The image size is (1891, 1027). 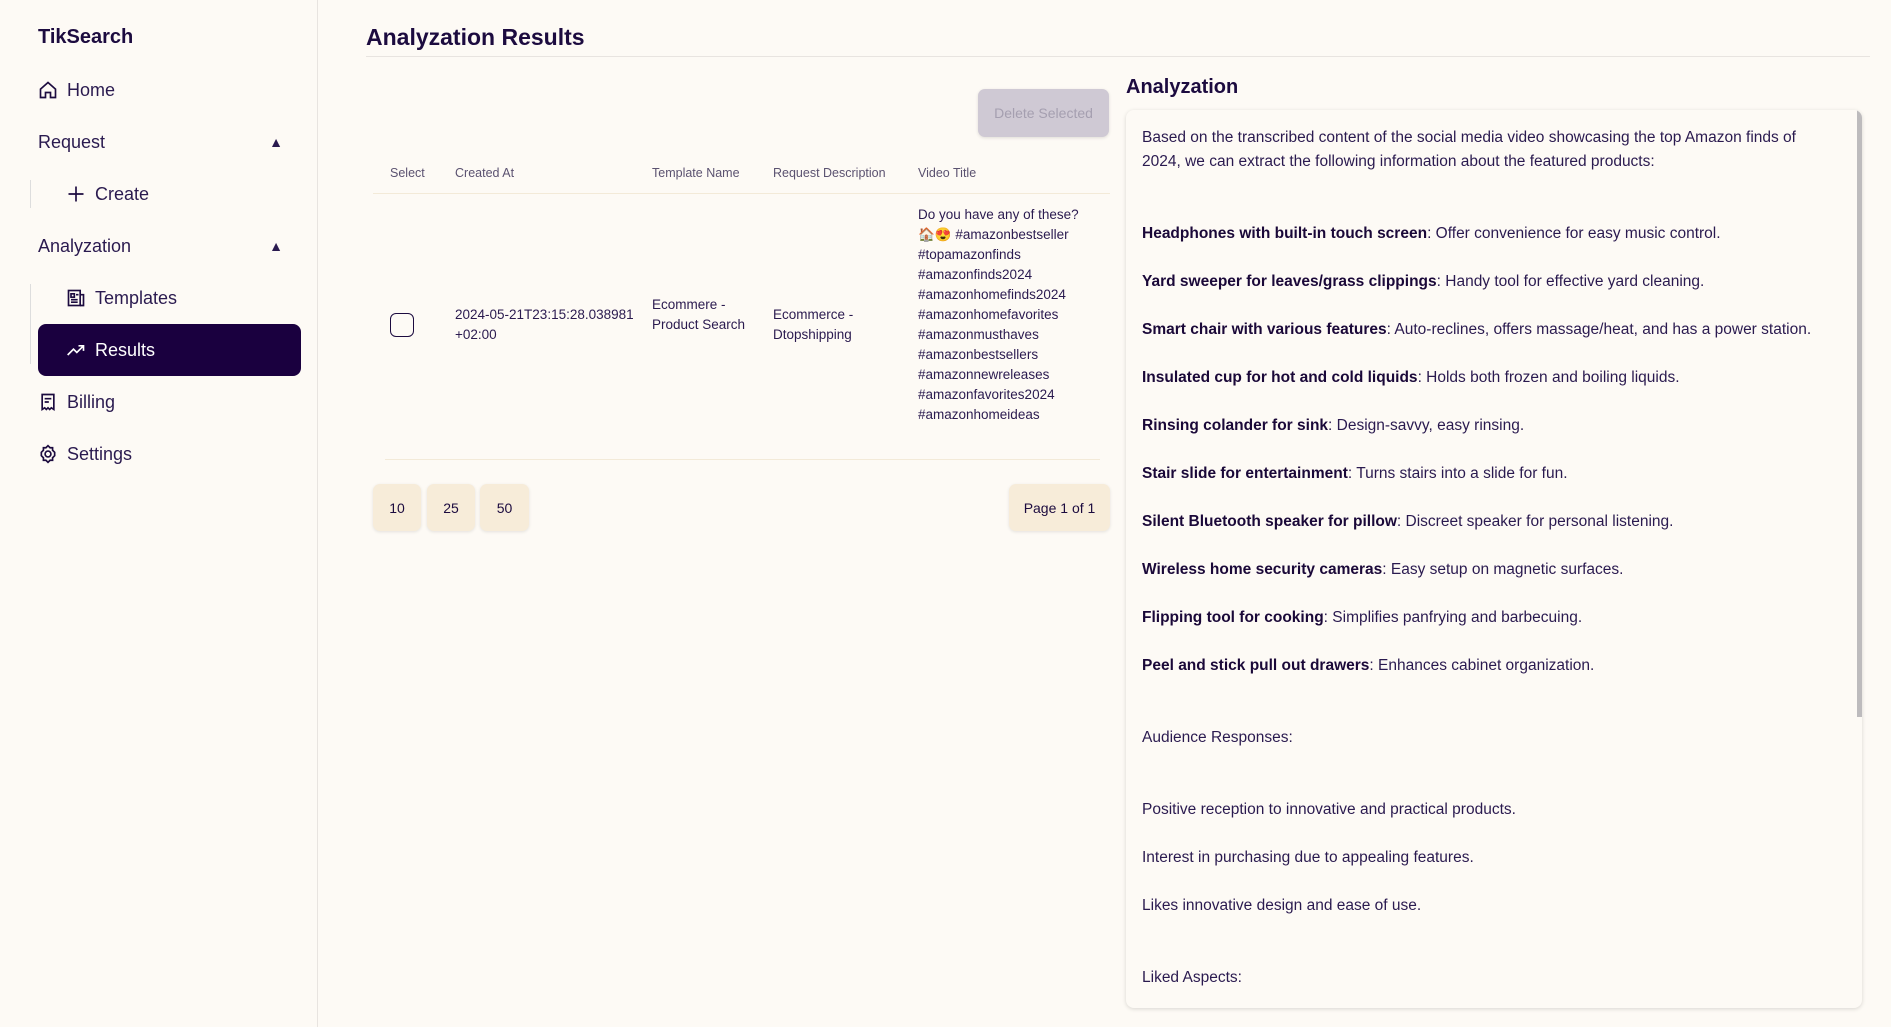 I want to click on audience-heading: Audience Responses:, so click(x=1217, y=737).